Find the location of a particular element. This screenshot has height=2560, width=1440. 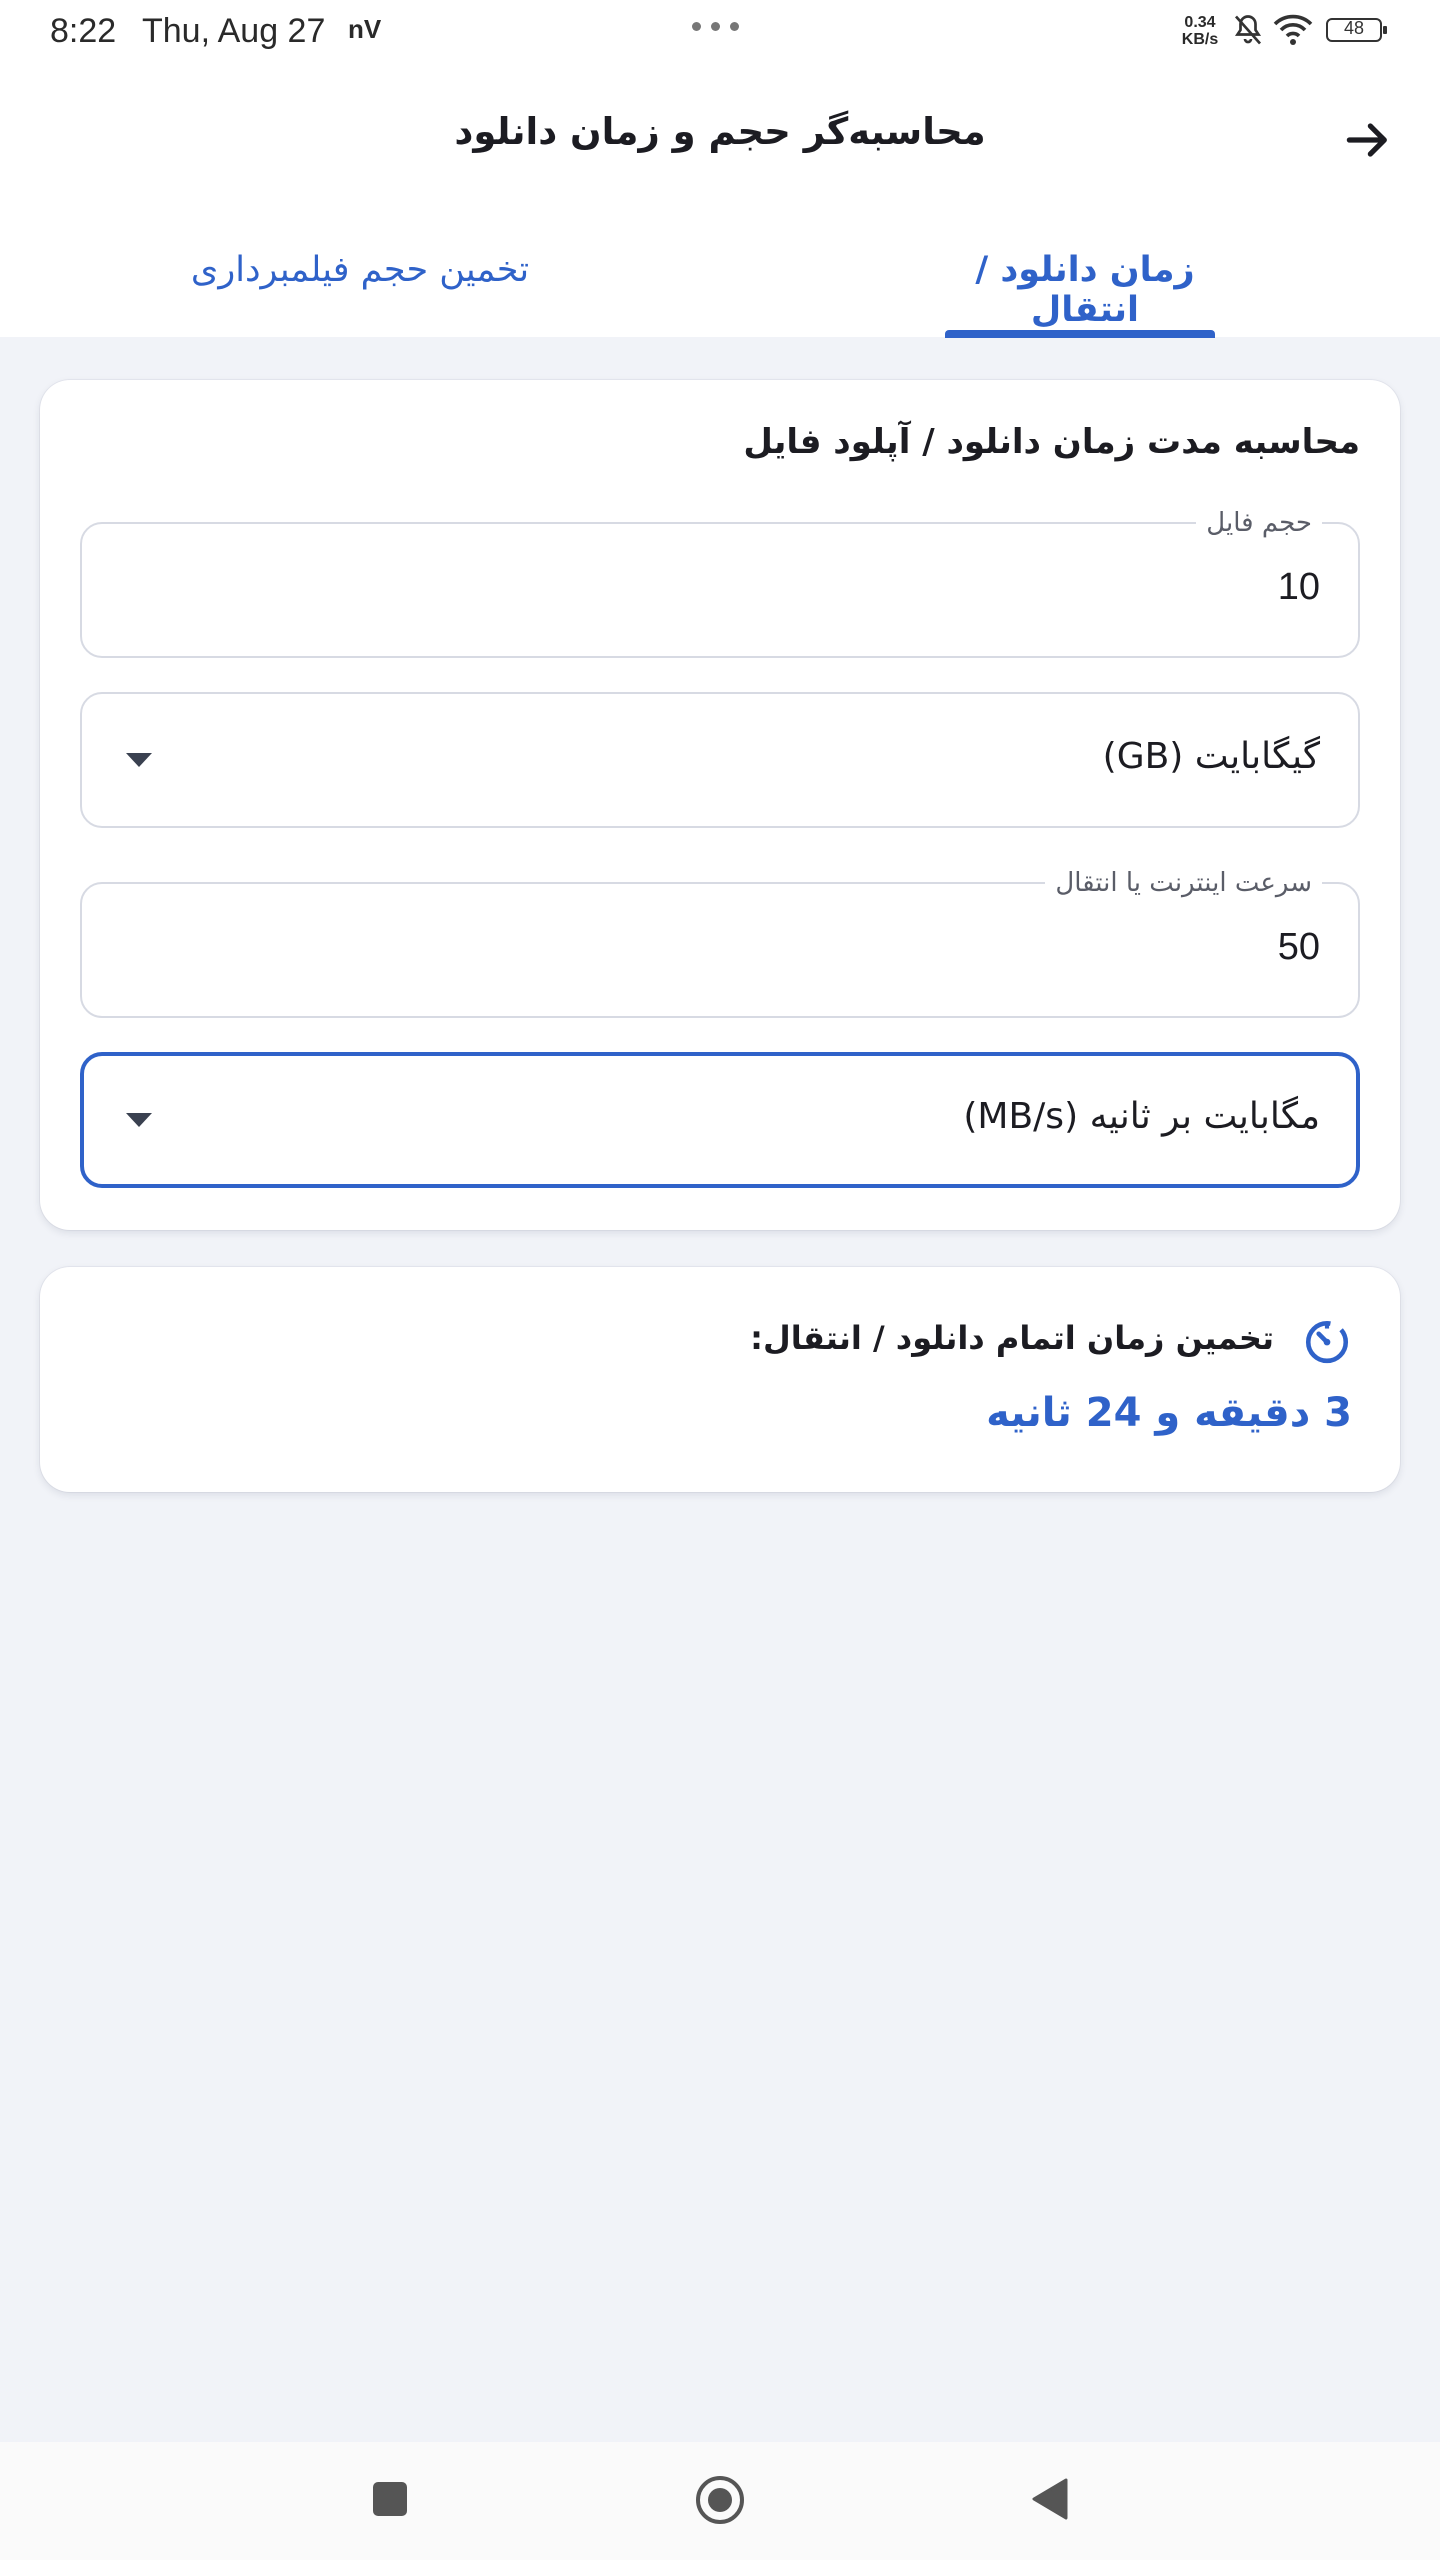

status-date: Thu, Aug 27 is located at coordinates (234, 31).